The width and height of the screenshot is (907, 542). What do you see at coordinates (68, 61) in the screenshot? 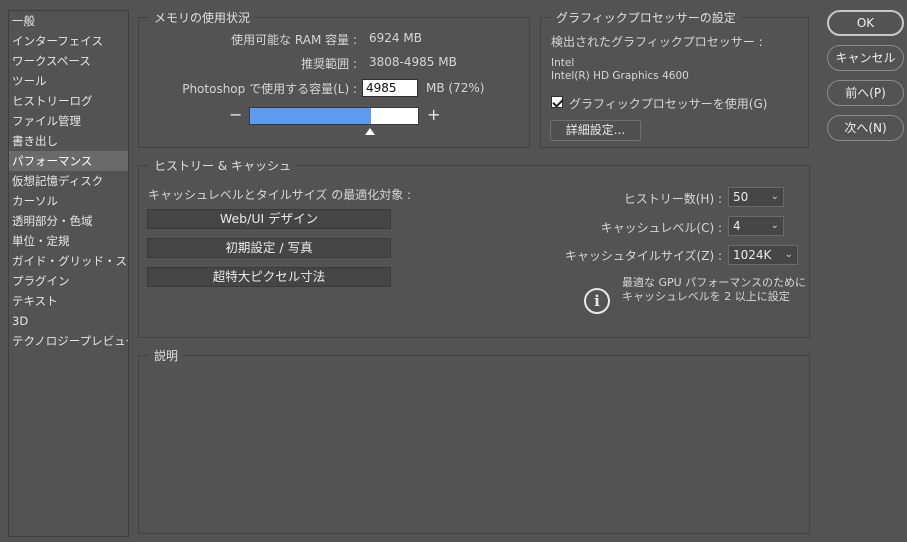
I see `sidebar-item: ワークスペース` at bounding box center [68, 61].